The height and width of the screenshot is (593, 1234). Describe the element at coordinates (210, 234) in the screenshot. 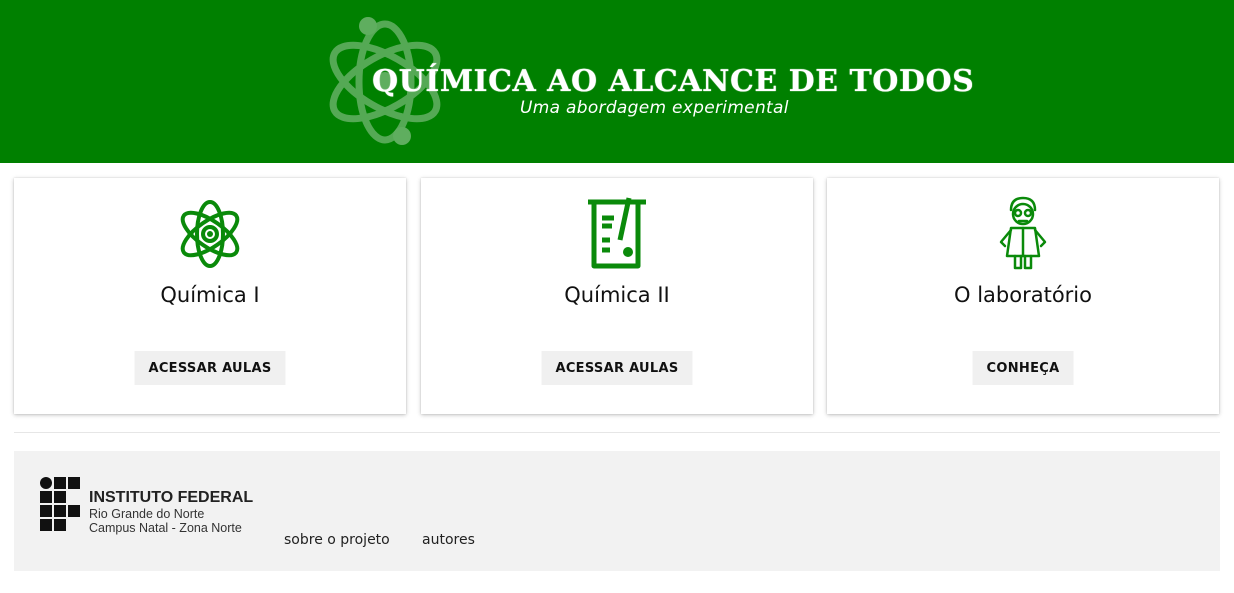

I see `atom-icon` at that location.